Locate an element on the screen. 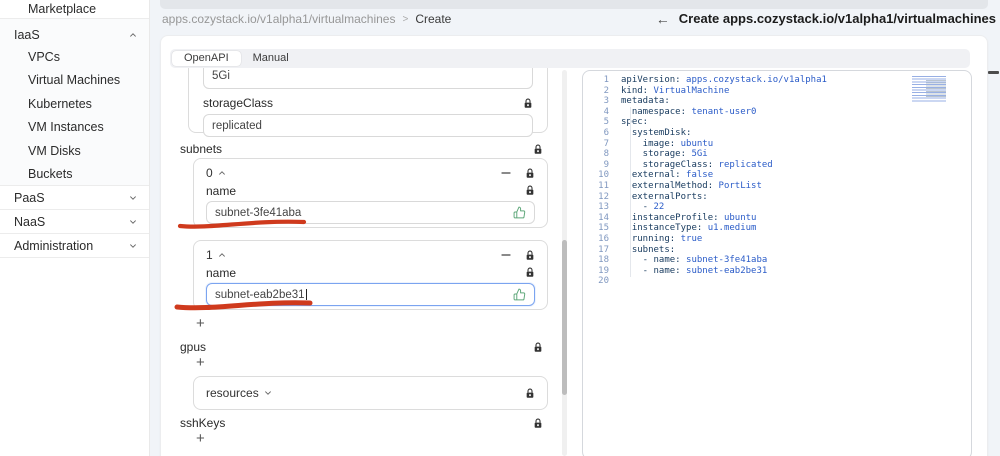 This screenshot has height=456, width=1000. code-line: 8 storage: 5Gi is located at coordinates (777, 154).